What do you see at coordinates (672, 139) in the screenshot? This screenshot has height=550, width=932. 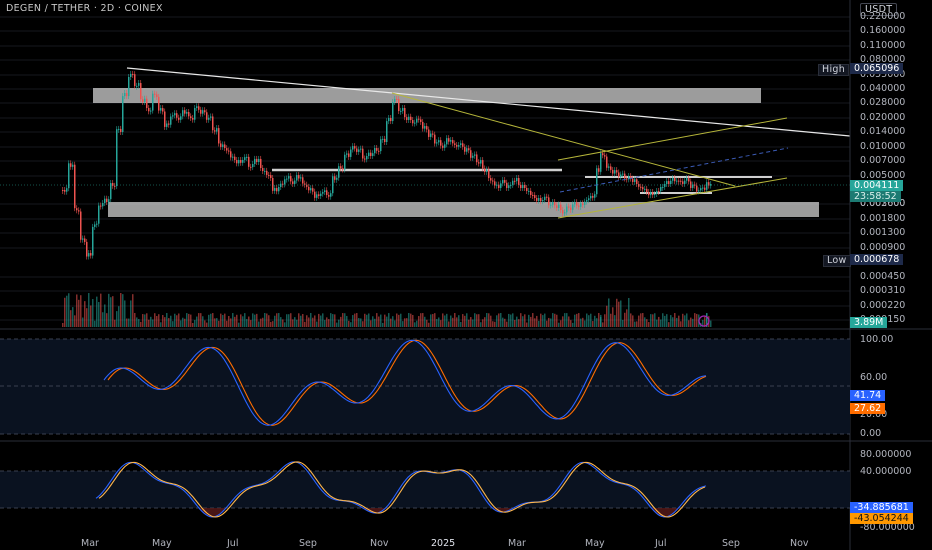 I see `channel-upper-line` at bounding box center [672, 139].